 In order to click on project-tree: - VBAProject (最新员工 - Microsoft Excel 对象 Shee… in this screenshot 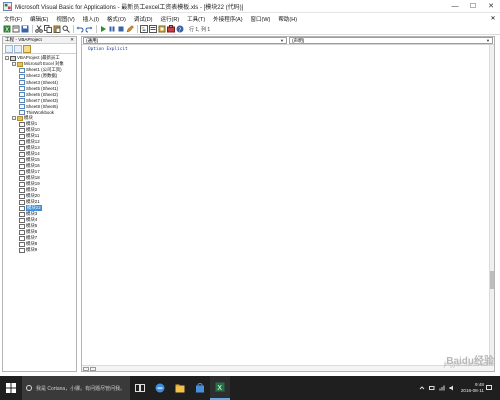, I will do `click(39, 153)`.